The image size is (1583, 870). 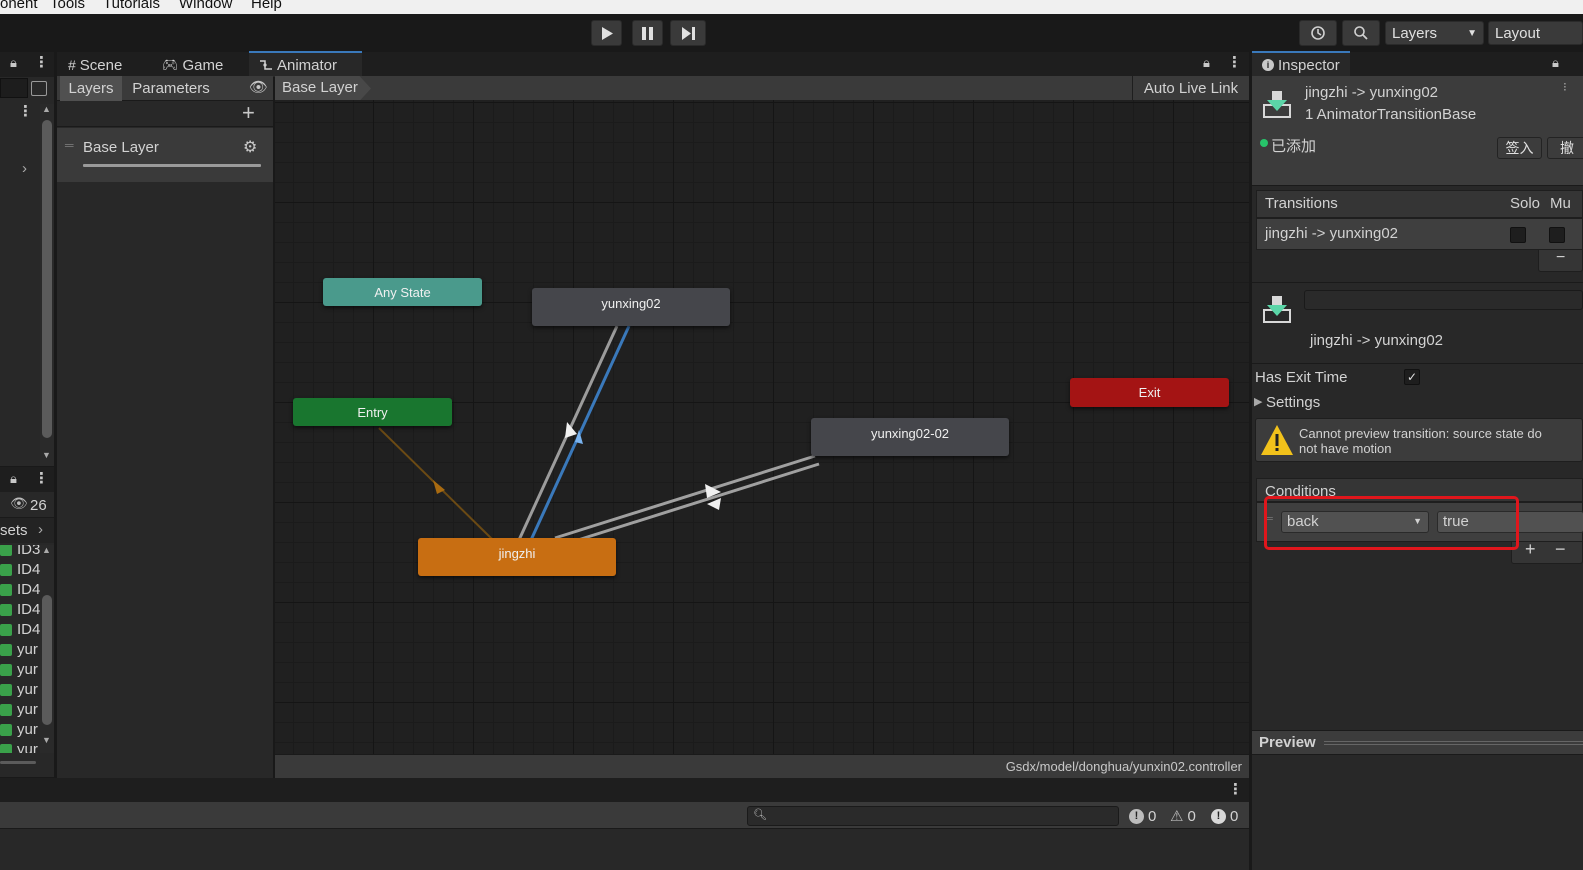 I want to click on horizontal-scrollbar, so click(x=18, y=762).